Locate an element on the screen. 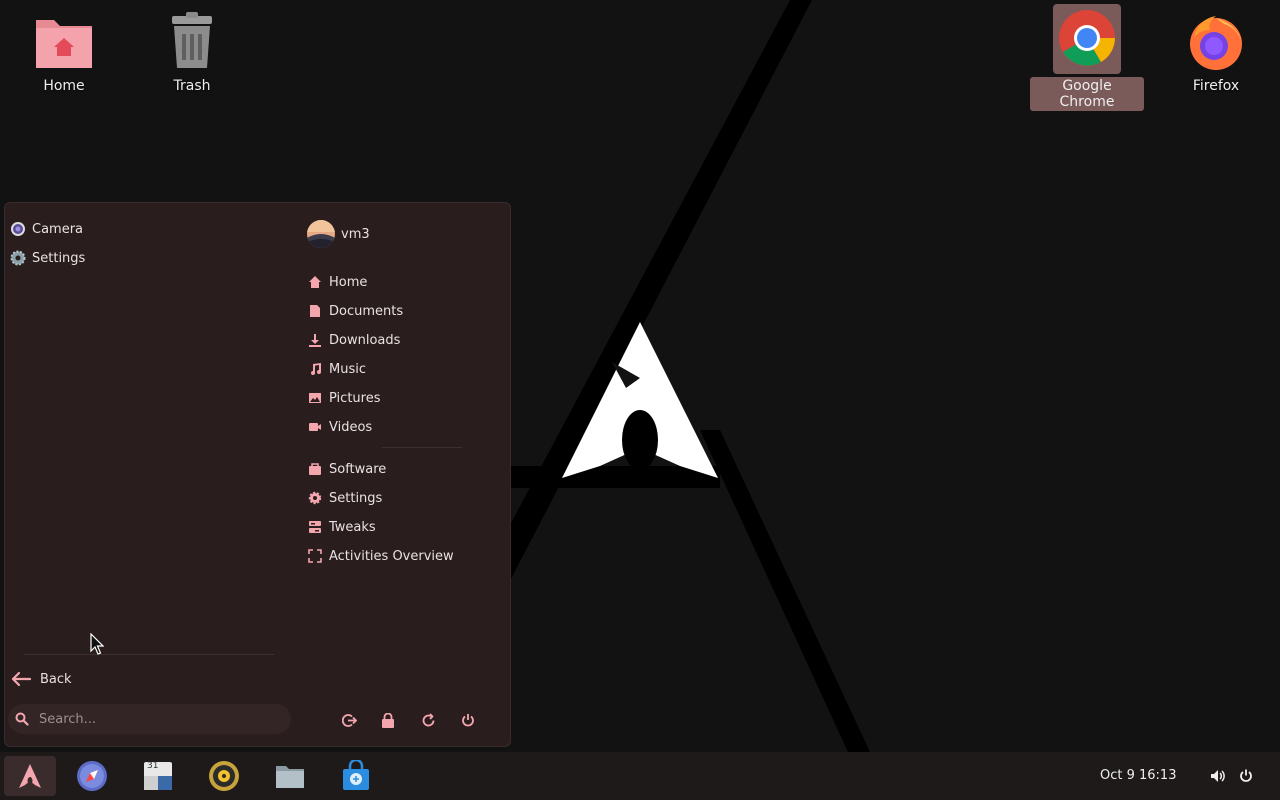 Image resolution: width=1280 pixels, height=800 pixels. document-icon is located at coordinates (315, 311).